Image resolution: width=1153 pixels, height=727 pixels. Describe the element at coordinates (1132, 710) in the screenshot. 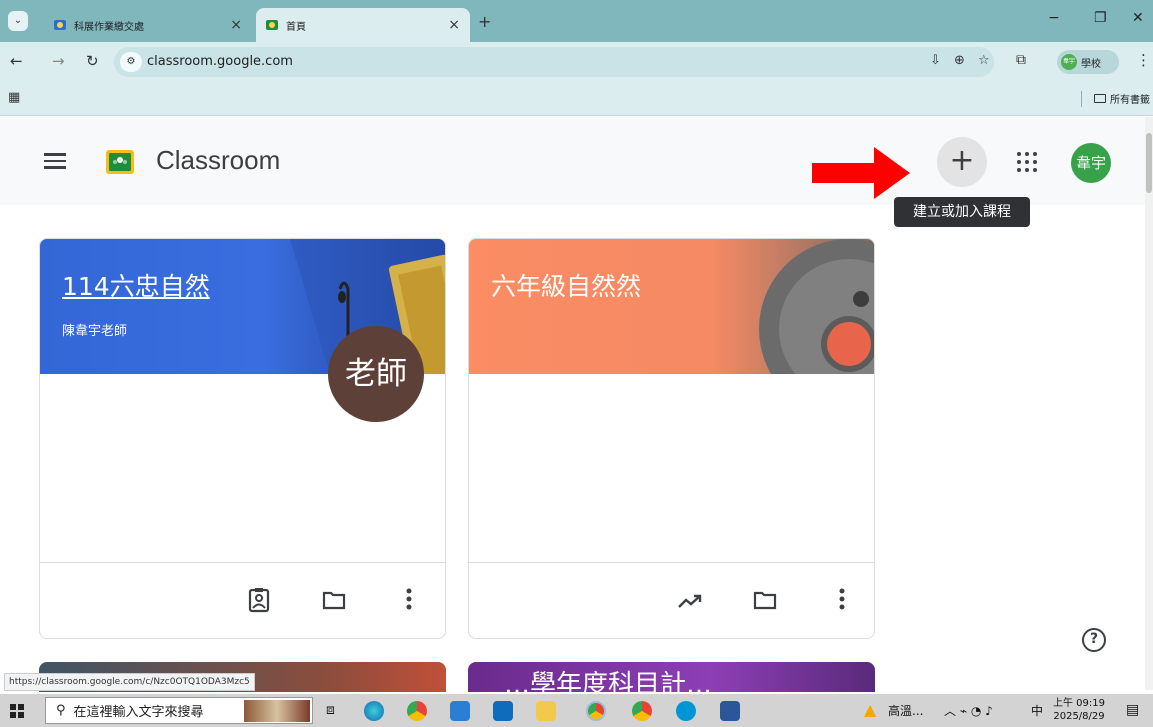

I see `notification-icon: ▤` at that location.